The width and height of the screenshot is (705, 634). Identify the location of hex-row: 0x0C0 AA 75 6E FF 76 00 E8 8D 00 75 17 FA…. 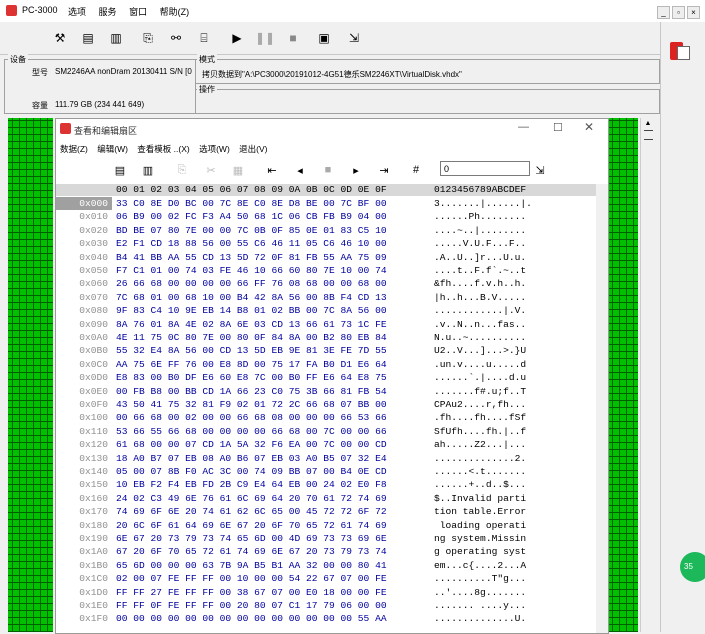
(332, 364).